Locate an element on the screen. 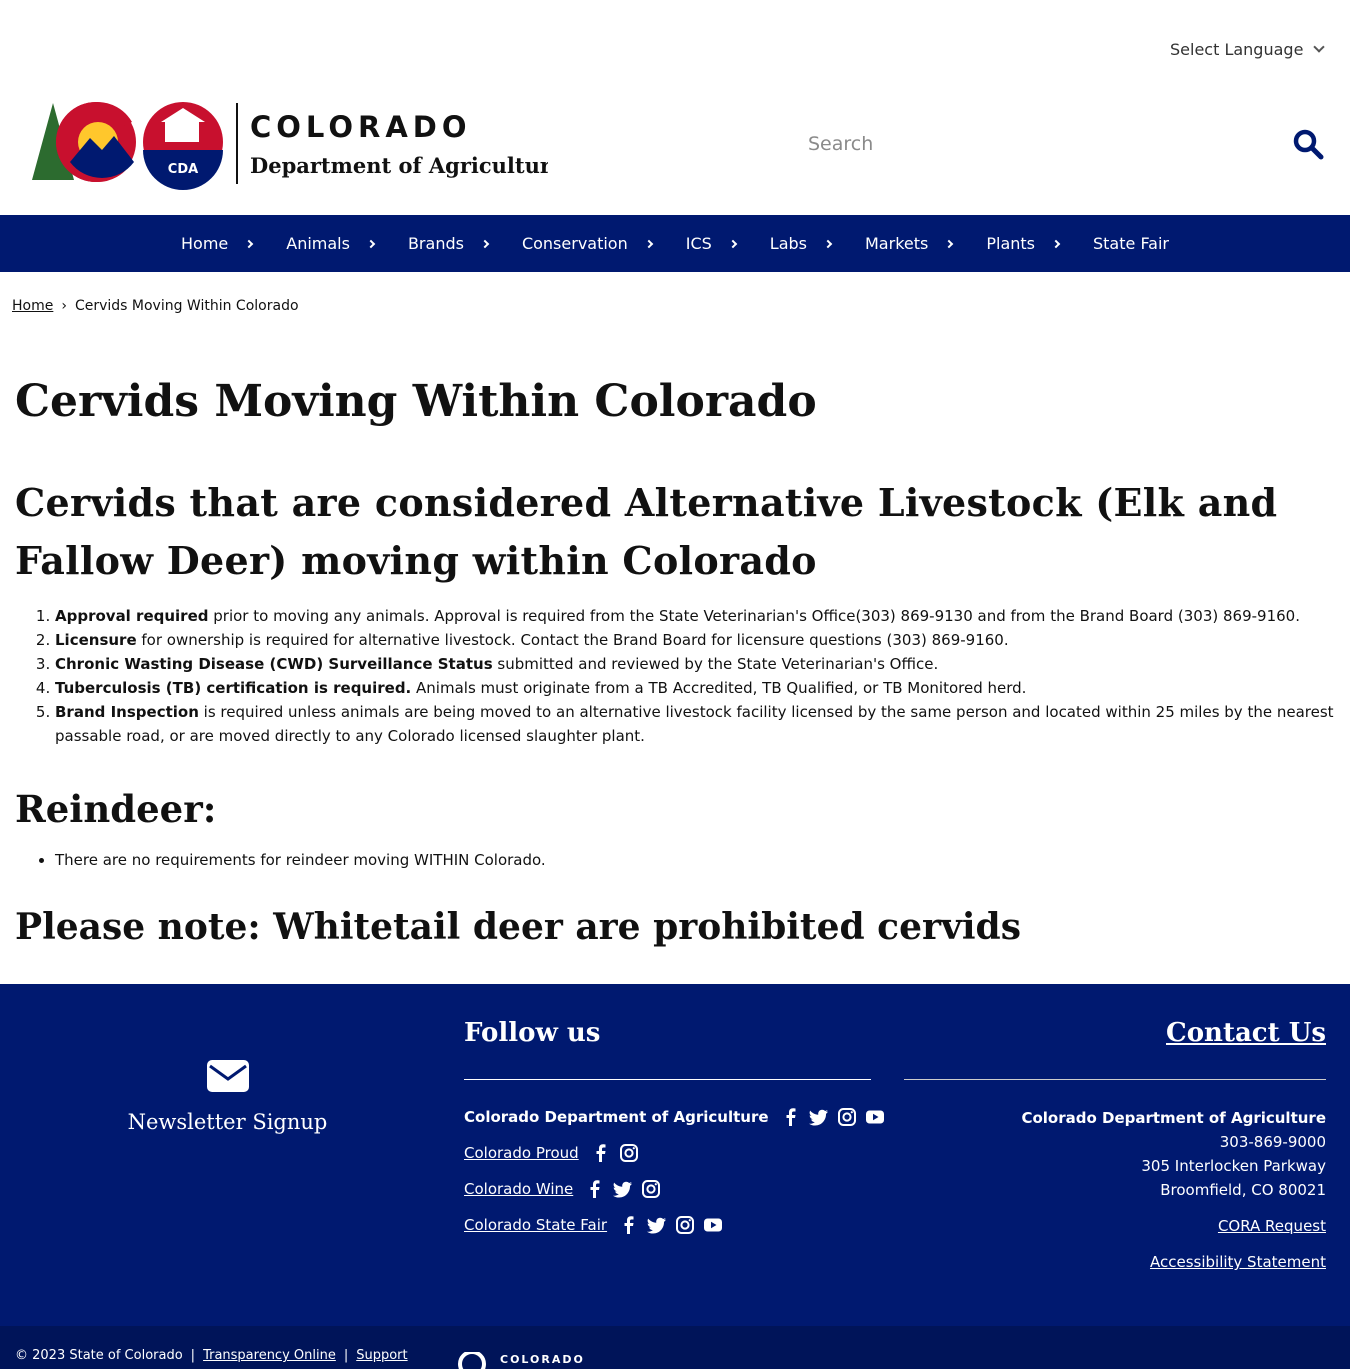 The width and height of the screenshot is (1350, 1369). envelope-icon is located at coordinates (227, 1076).